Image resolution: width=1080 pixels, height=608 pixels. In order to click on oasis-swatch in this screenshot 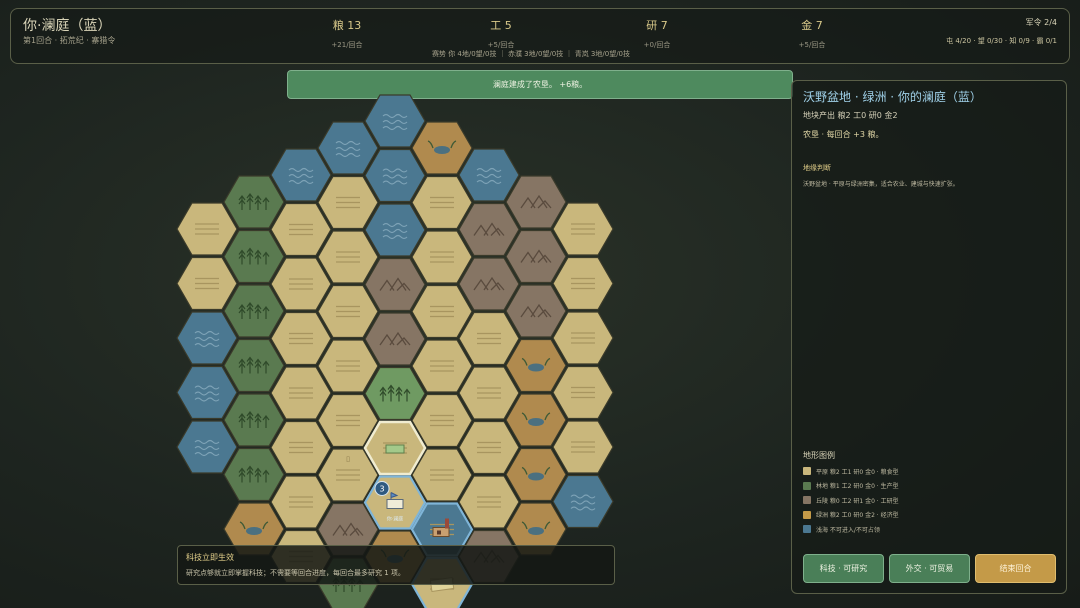, I will do `click(807, 514)`.